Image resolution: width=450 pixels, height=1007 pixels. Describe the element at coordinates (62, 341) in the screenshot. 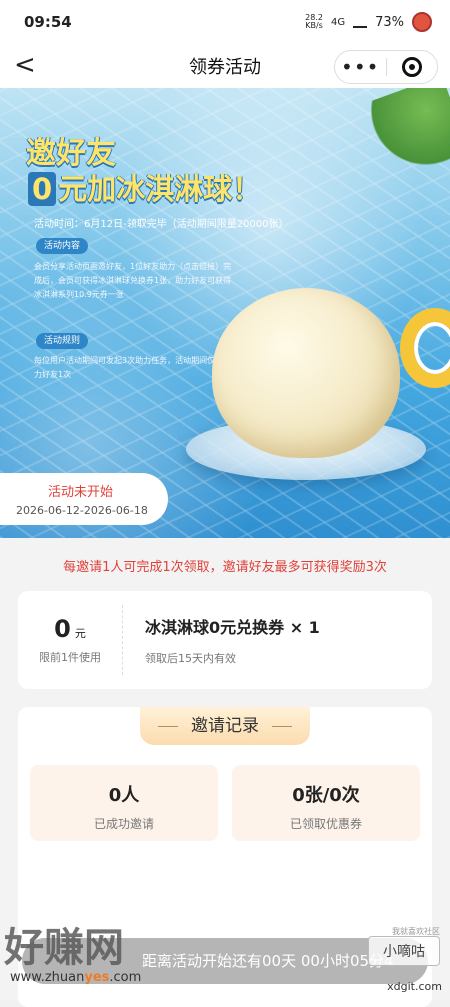

I see `rules-pill: 活动规则` at that location.